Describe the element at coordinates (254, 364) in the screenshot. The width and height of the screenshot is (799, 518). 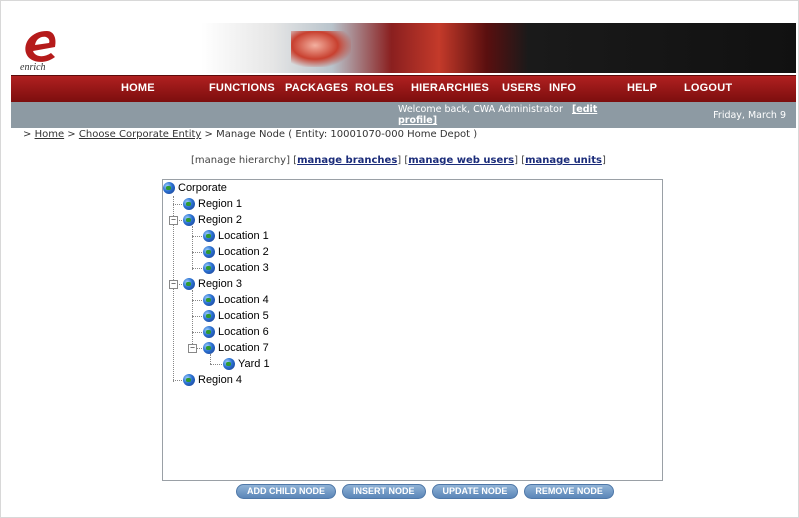
I see `tree-node-label: Yard 1` at that location.